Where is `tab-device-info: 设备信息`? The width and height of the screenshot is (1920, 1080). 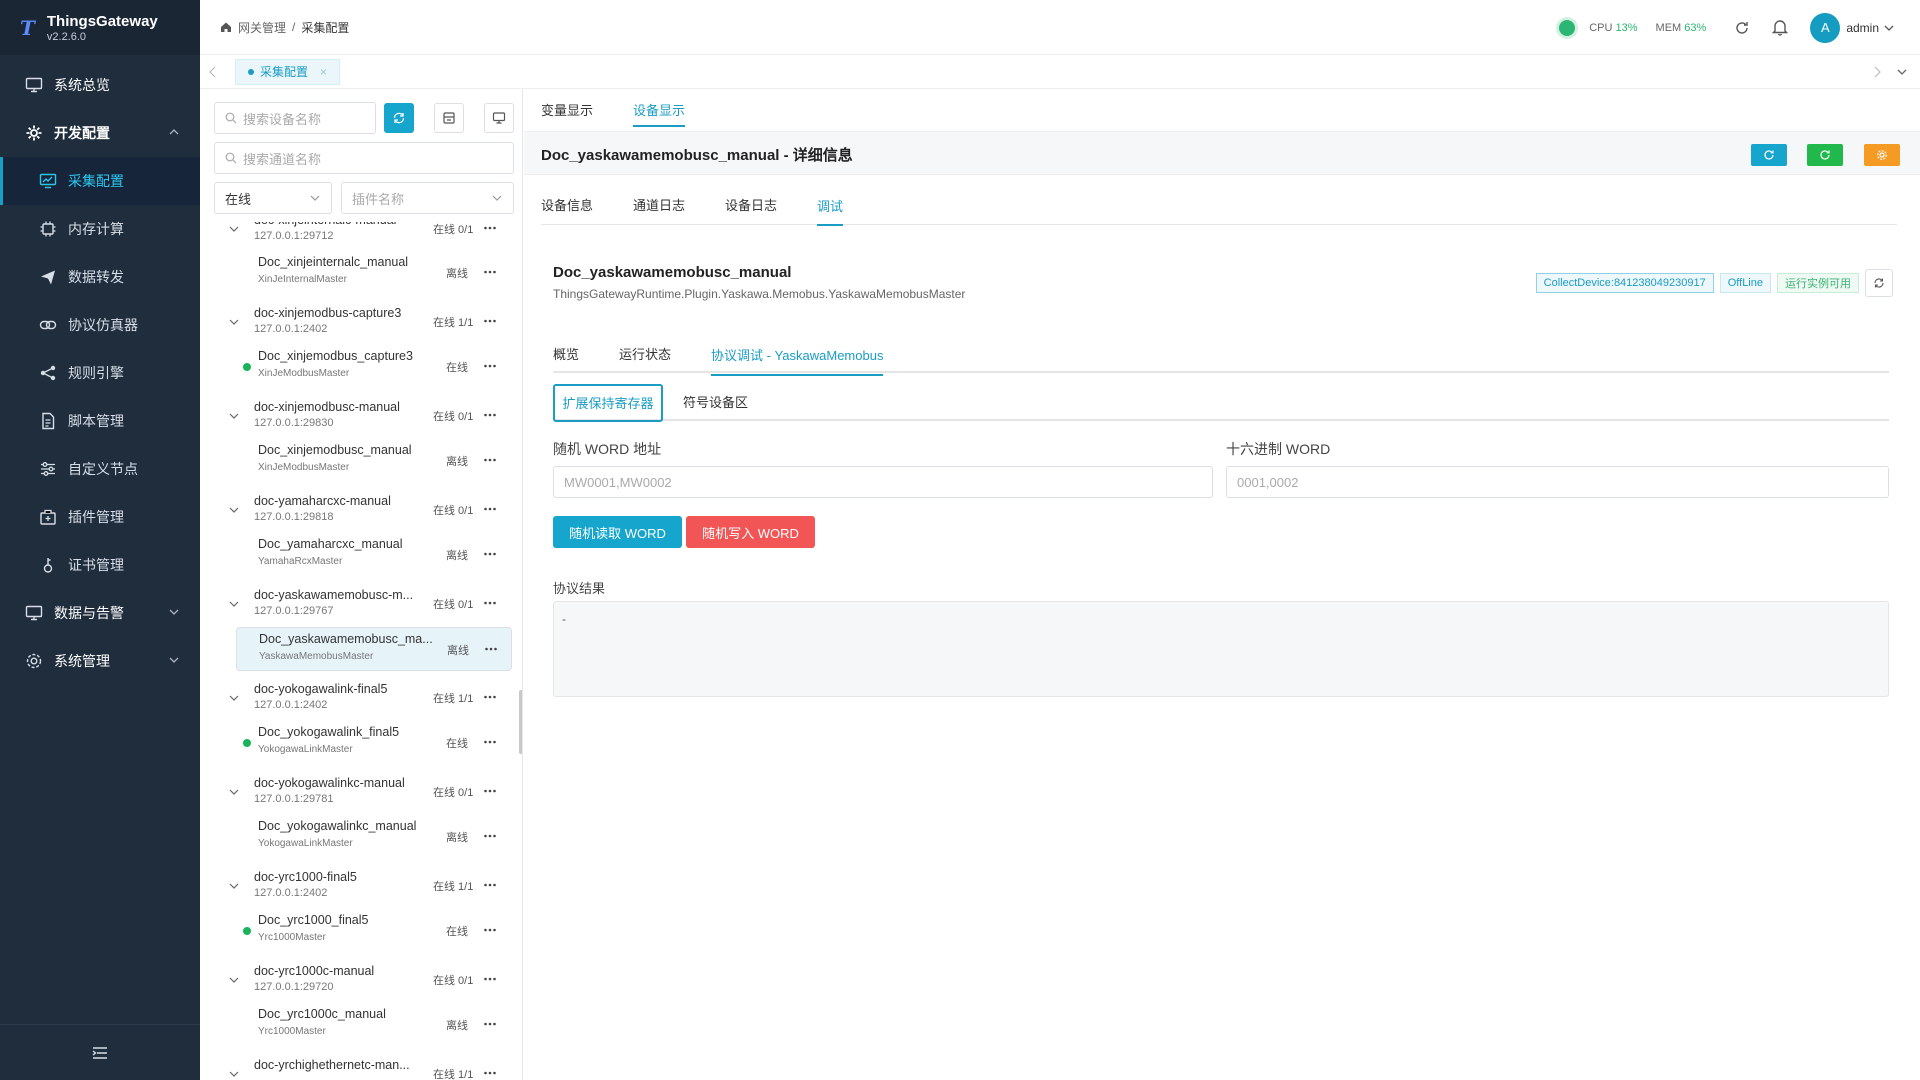
tab-device-info: 设备信息 is located at coordinates (567, 204).